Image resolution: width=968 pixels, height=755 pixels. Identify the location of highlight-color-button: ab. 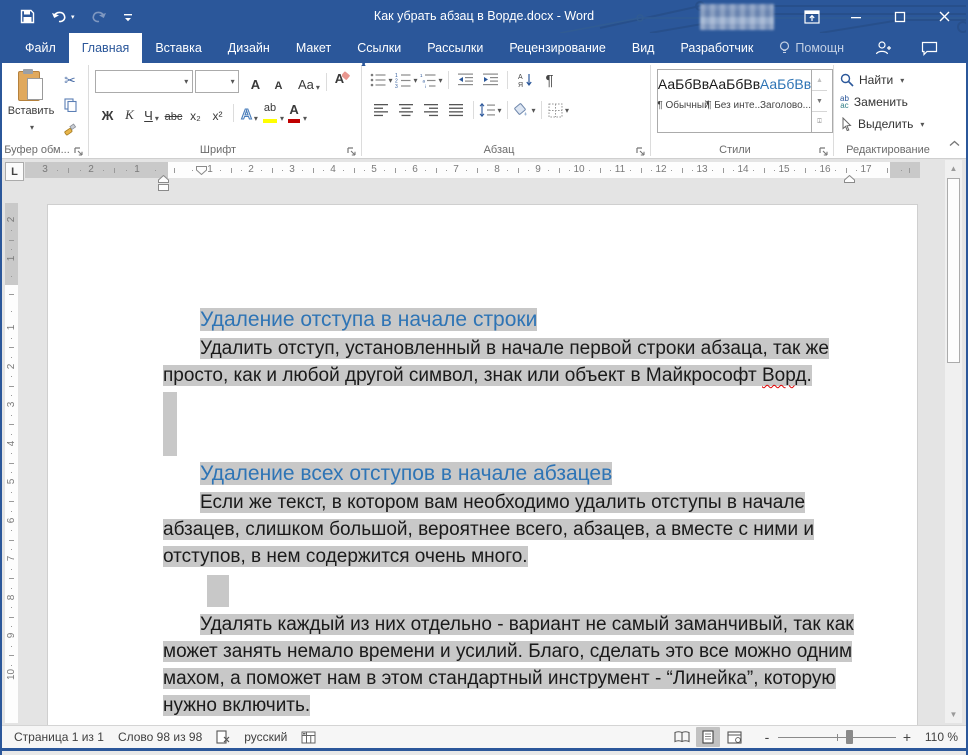
(273, 112).